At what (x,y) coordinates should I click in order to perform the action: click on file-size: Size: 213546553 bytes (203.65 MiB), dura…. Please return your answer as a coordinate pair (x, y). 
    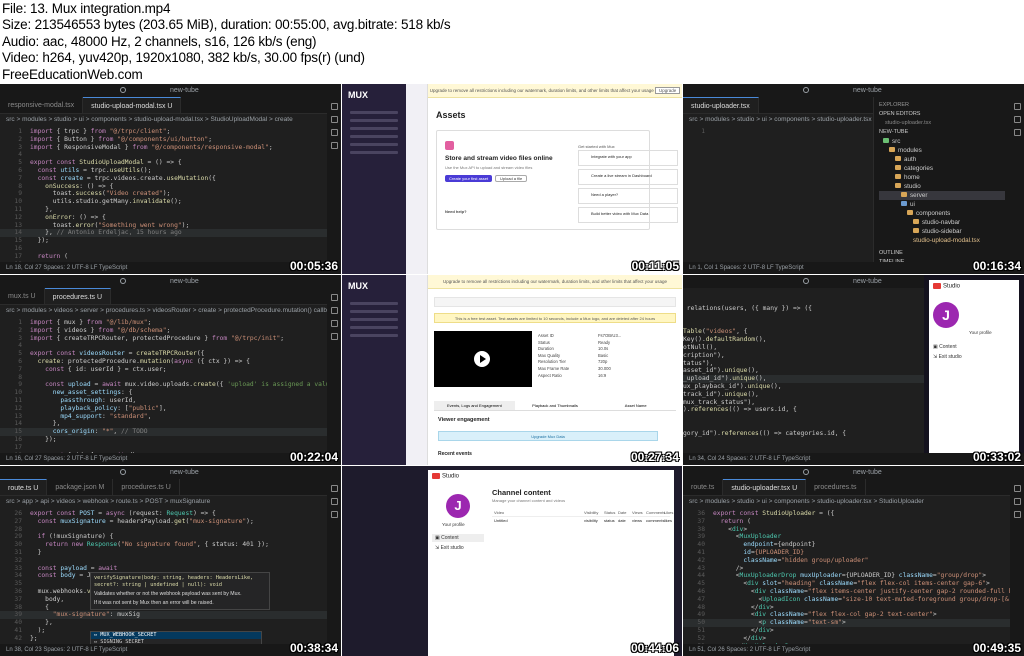
    Looking at the image, I should click on (226, 24).